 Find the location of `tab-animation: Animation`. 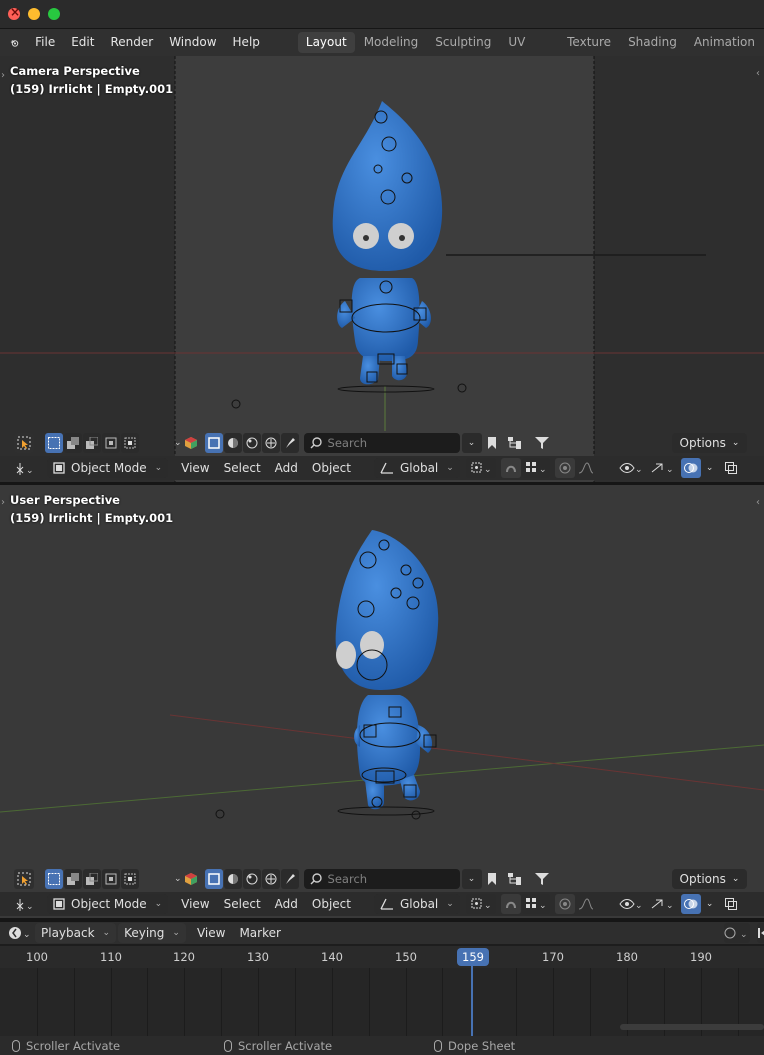

tab-animation: Animation is located at coordinates (724, 42).